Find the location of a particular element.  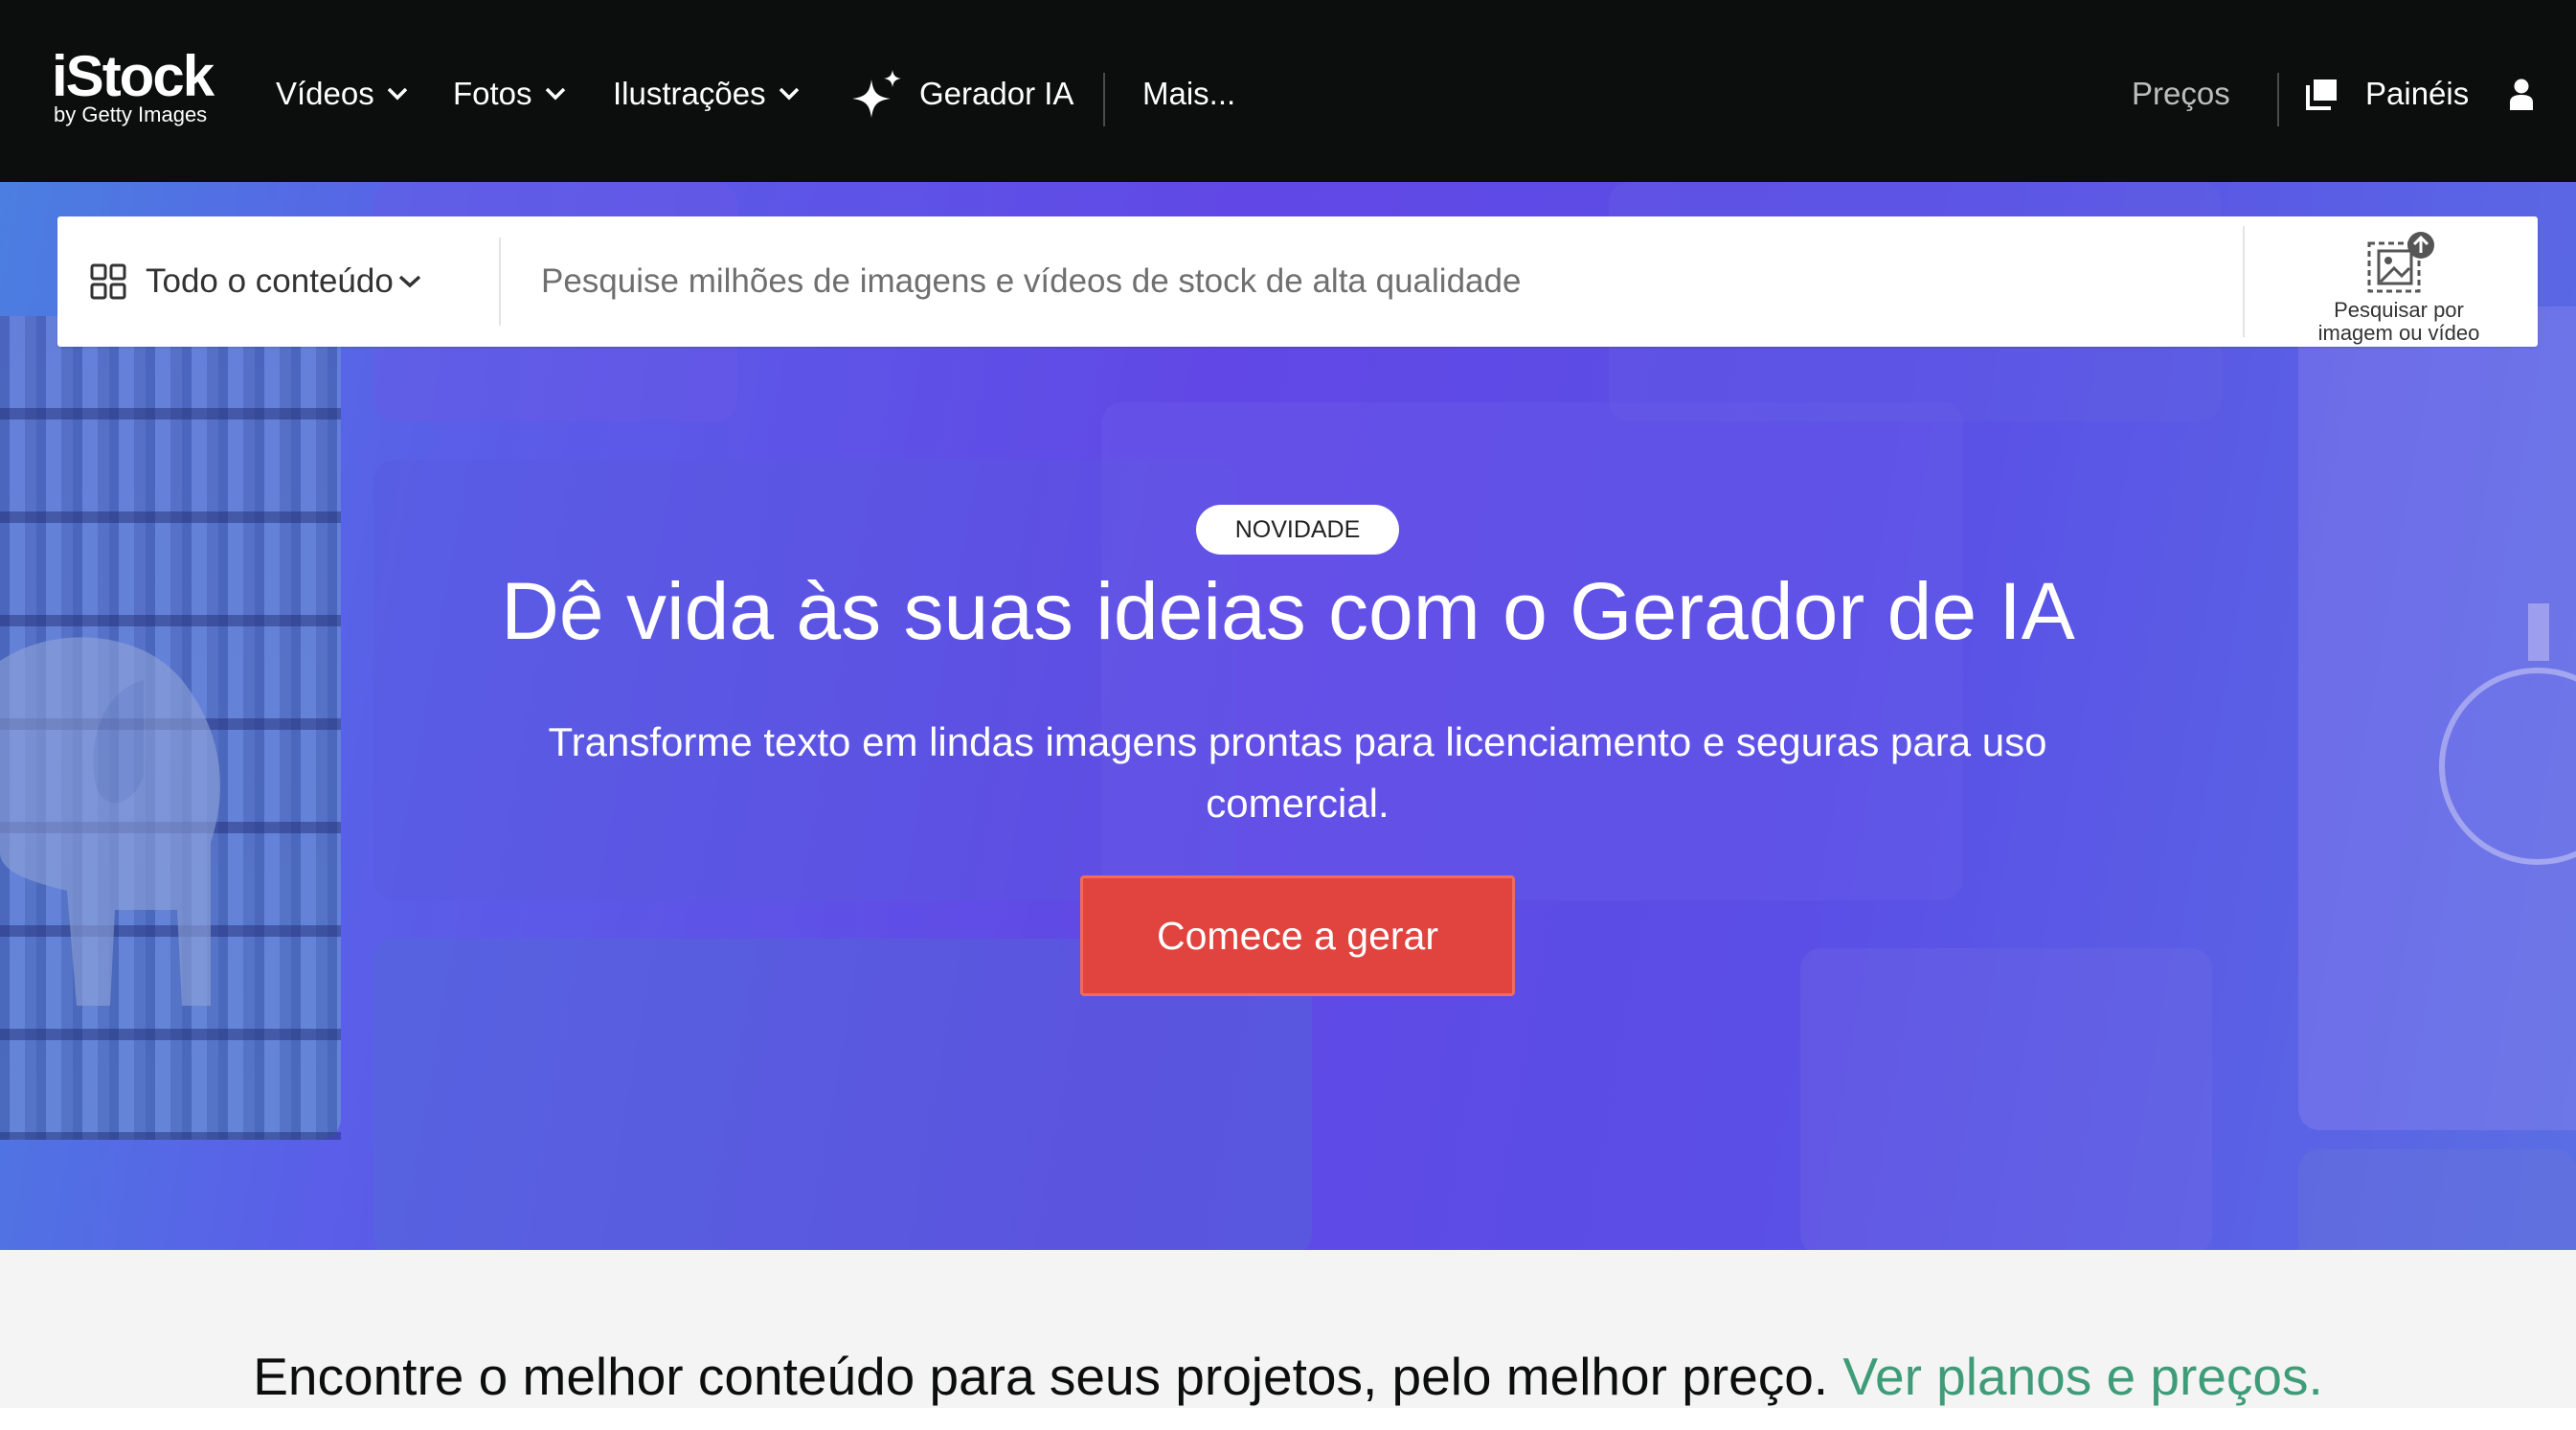

plans-and-pricing-link: Ver planos e preços. is located at coordinates (2082, 1376).